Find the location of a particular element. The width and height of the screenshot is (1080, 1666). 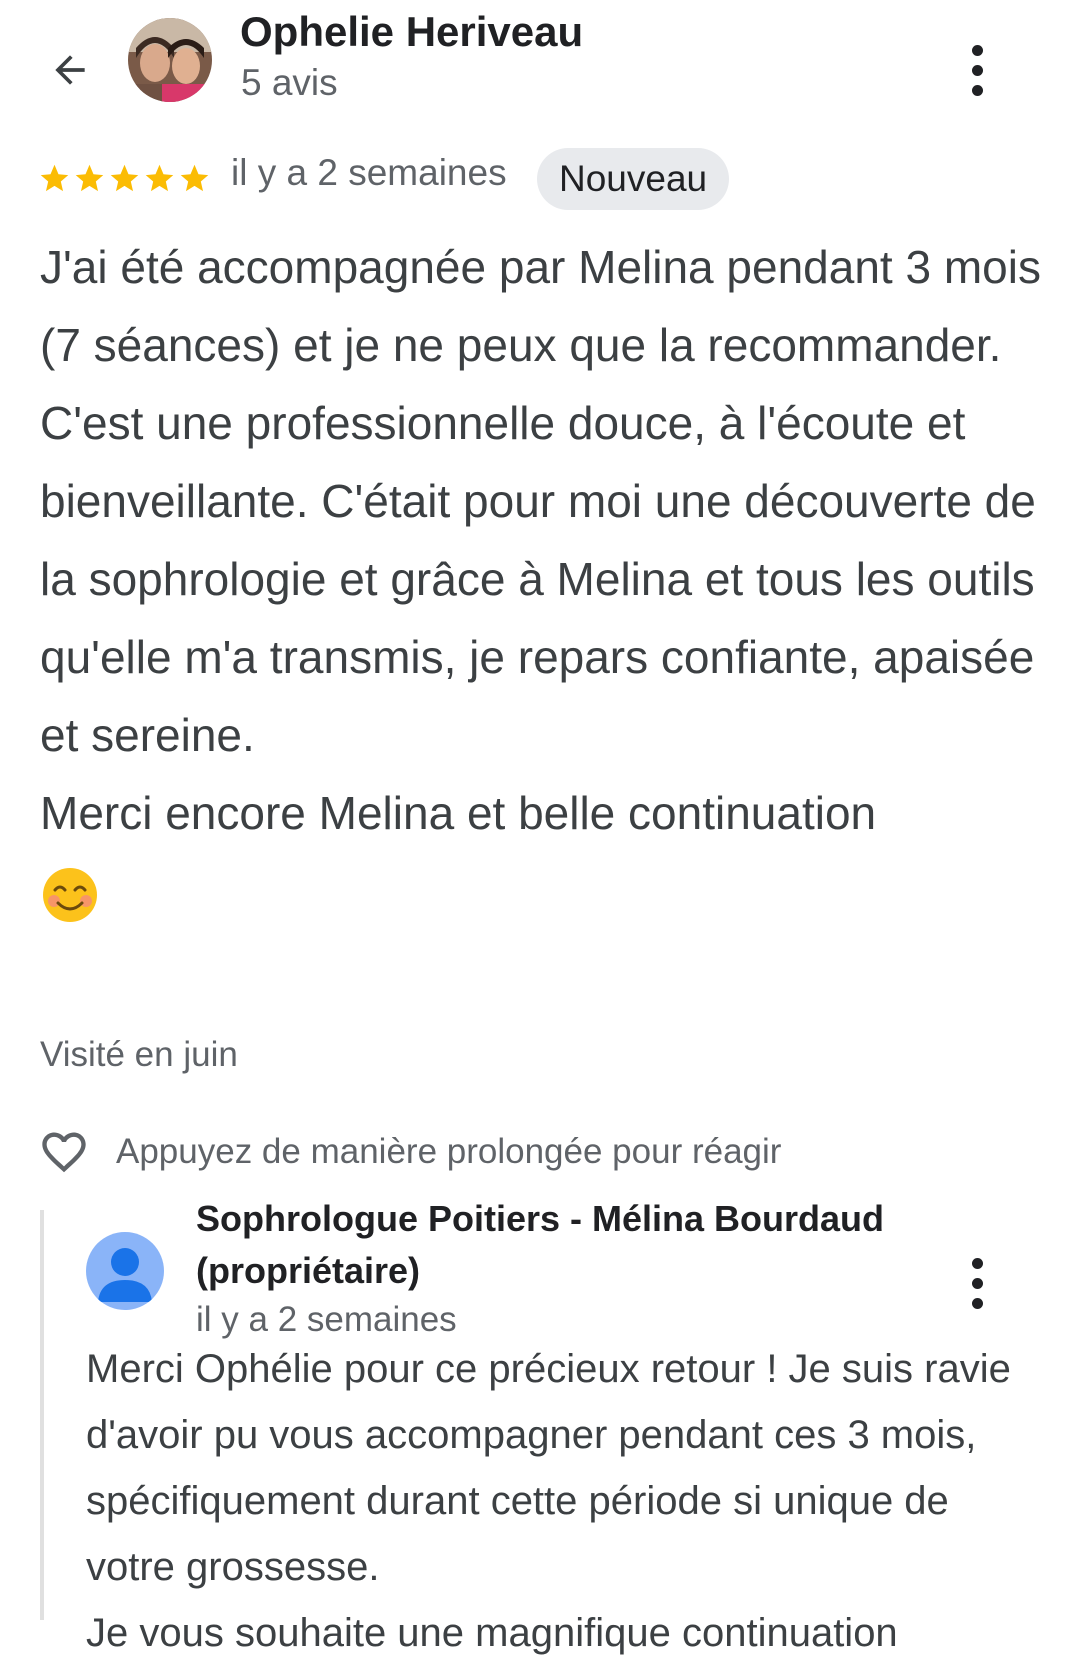

more-options-button is located at coordinates (977, 70).